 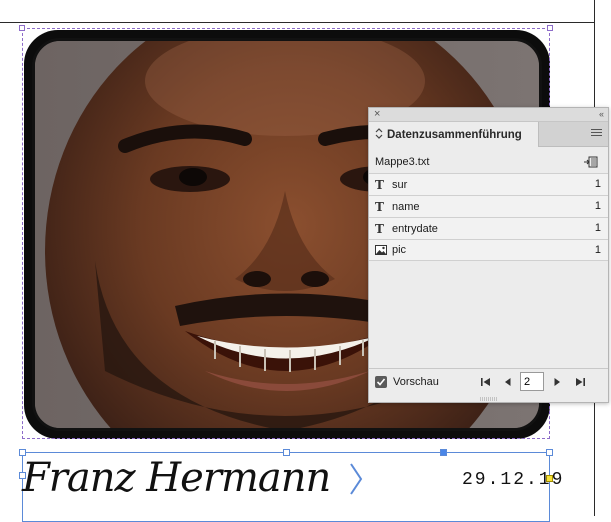 I want to click on text-handle-top-right, so click(x=549, y=452).